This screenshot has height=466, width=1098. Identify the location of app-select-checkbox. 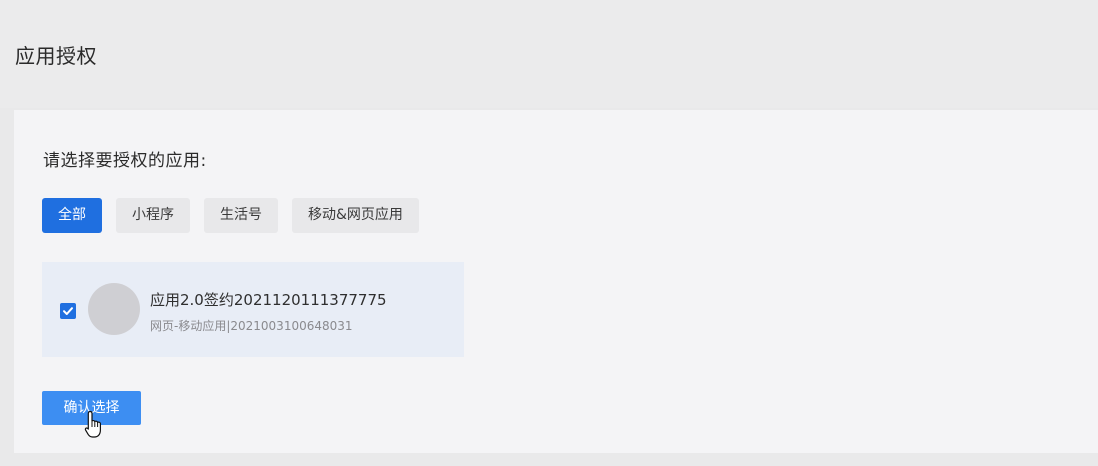
(68, 311).